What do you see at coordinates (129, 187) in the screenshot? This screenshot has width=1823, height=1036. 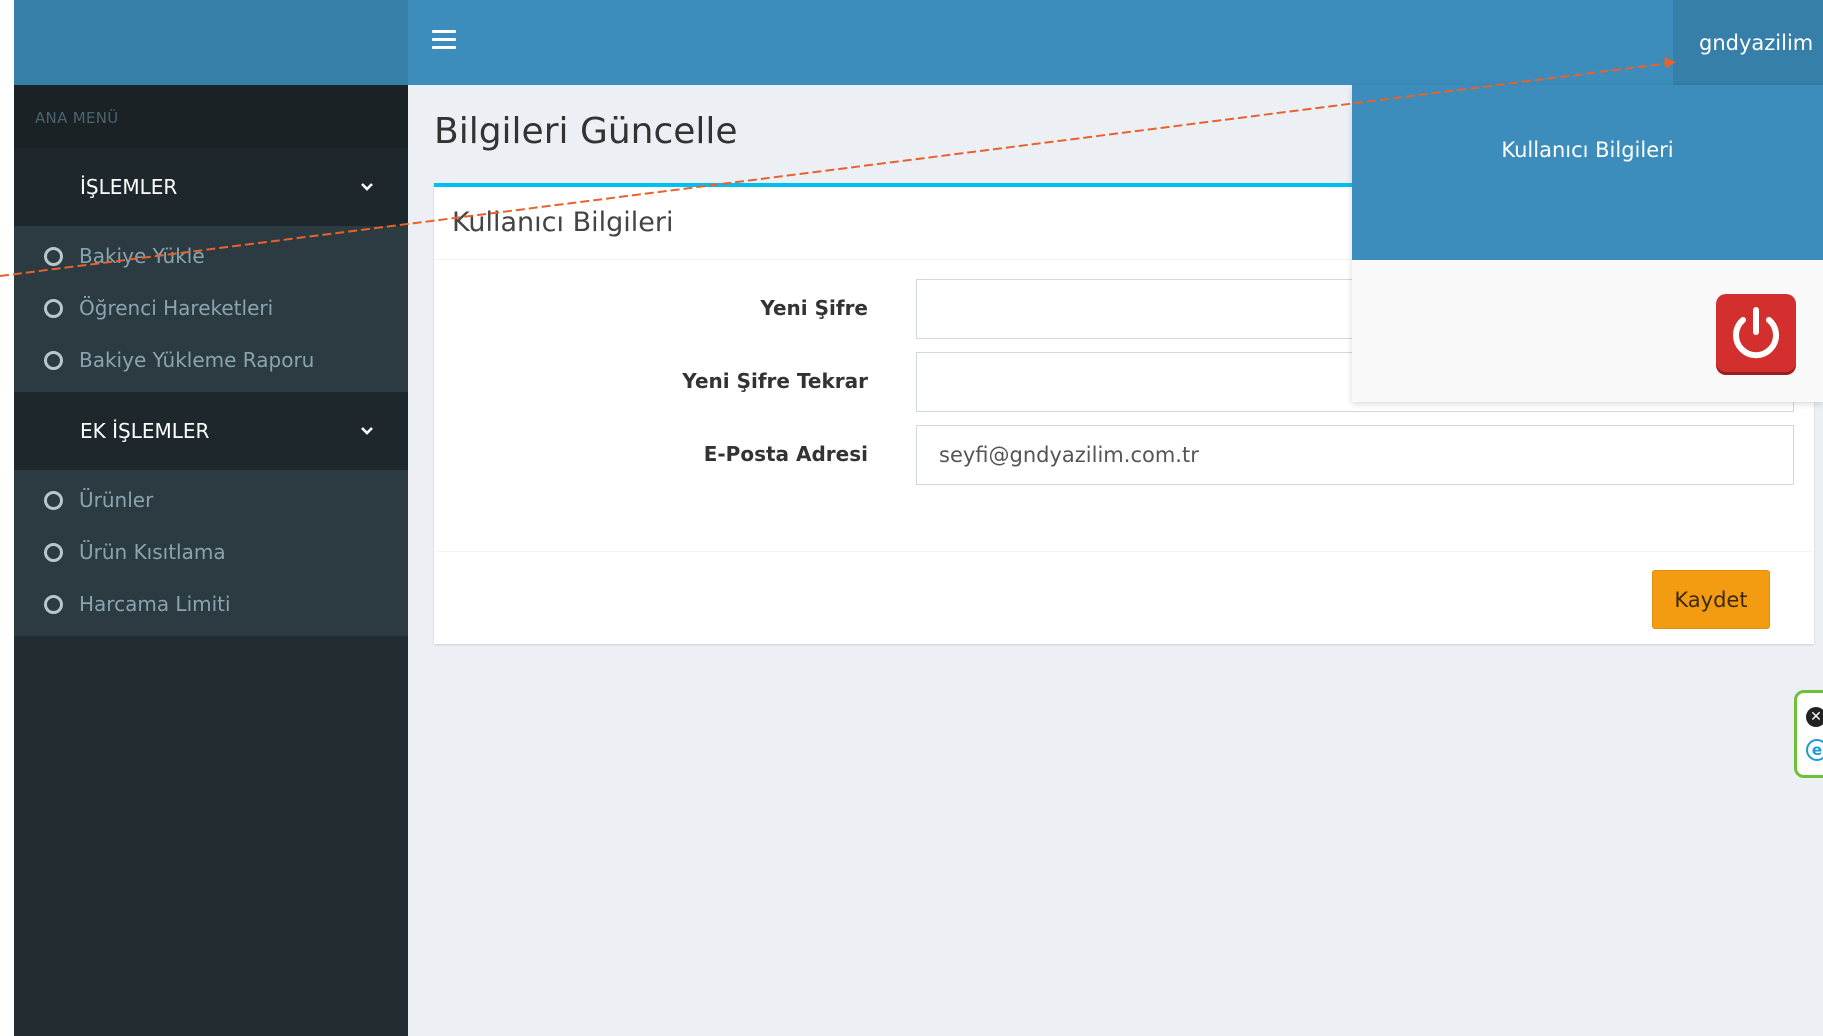 I see `sidebar-group-label: İŞLEMLER` at bounding box center [129, 187].